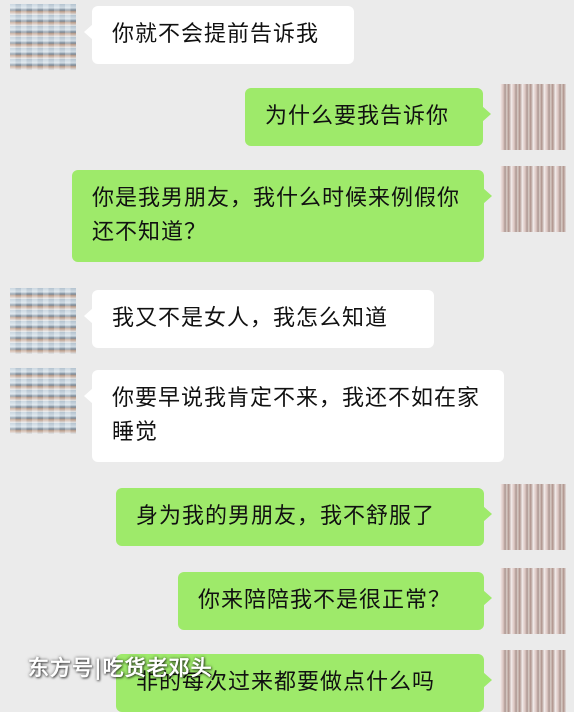 This screenshot has height=712, width=574. I want to click on message-row: 你来陪陪我不是很正常？, so click(287, 601).